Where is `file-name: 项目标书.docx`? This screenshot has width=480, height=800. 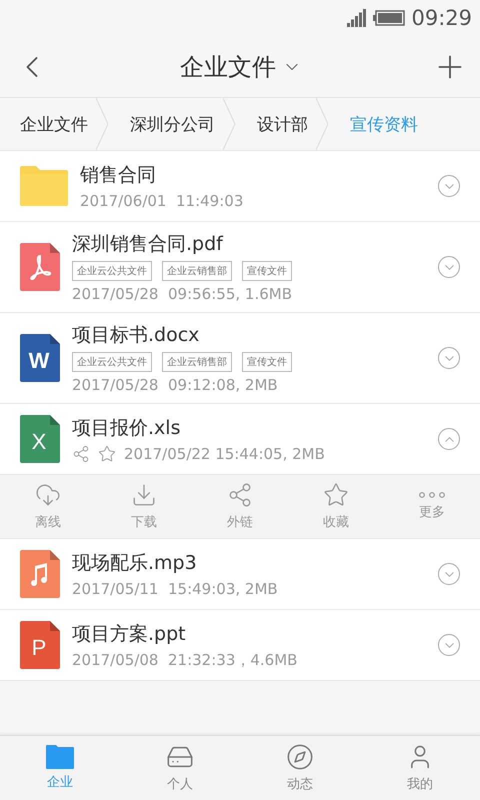 file-name: 项目标书.docx is located at coordinates (136, 335).